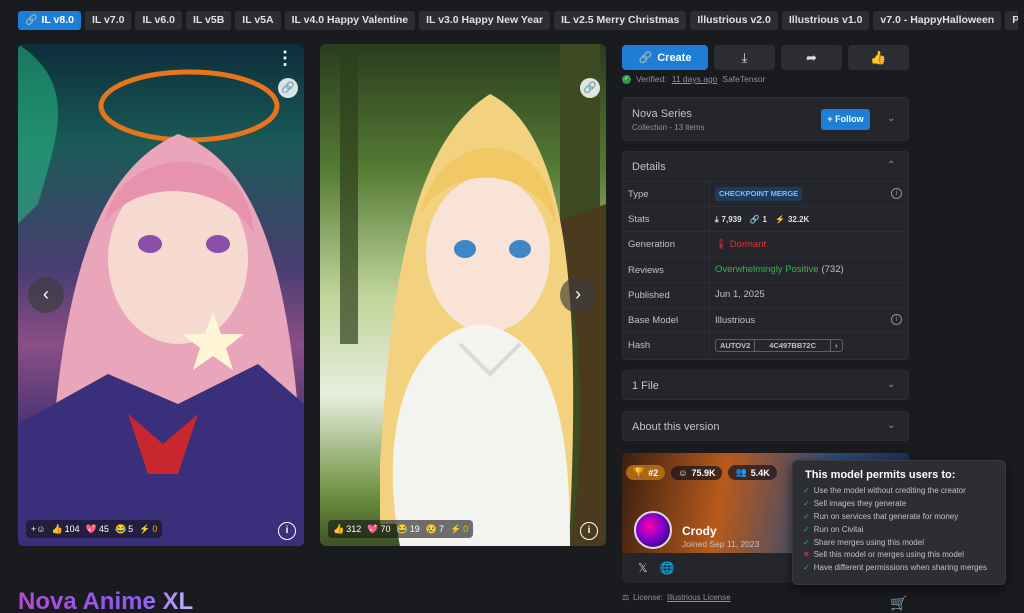 The height and width of the screenshot is (613, 1024). Describe the element at coordinates (701, 472) in the screenshot. I see `creator-stats: 🏆 #2 ☺ 75.9K 👥 5.4K` at that location.